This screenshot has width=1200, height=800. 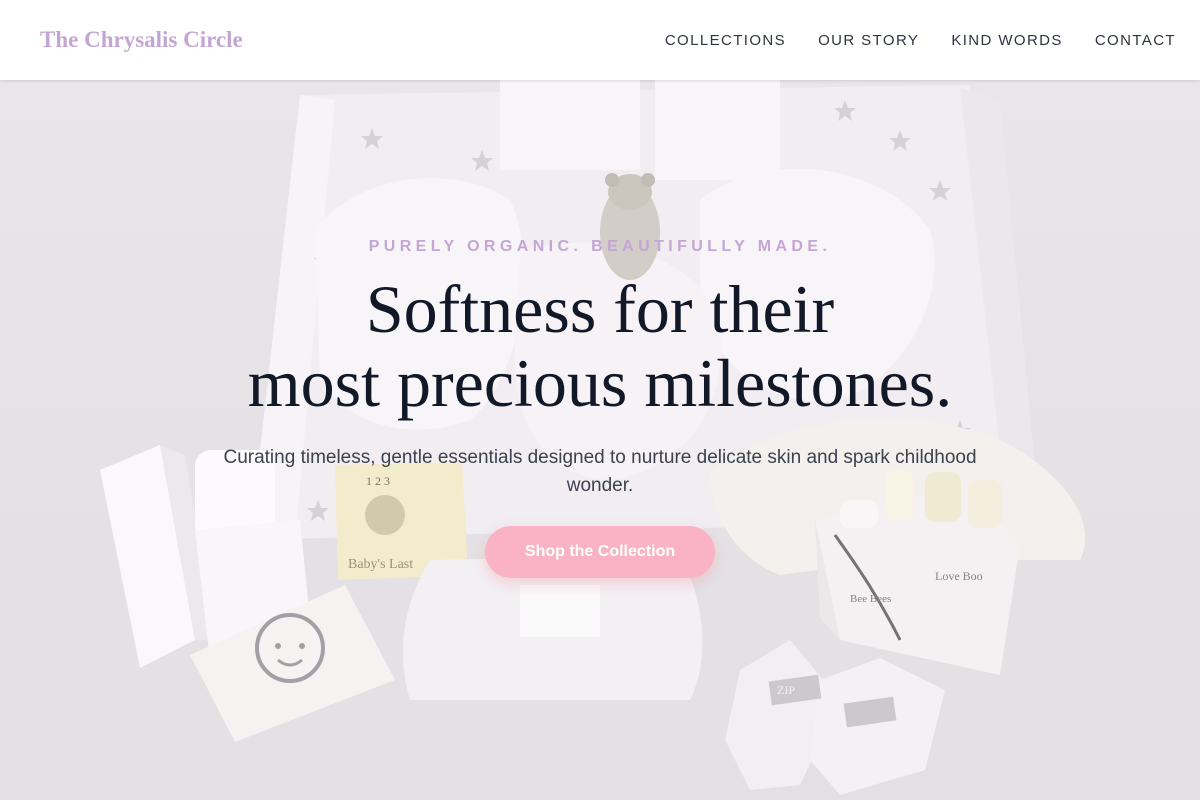 I want to click on nav-link-contact: CONTACT, so click(x=1135, y=40).